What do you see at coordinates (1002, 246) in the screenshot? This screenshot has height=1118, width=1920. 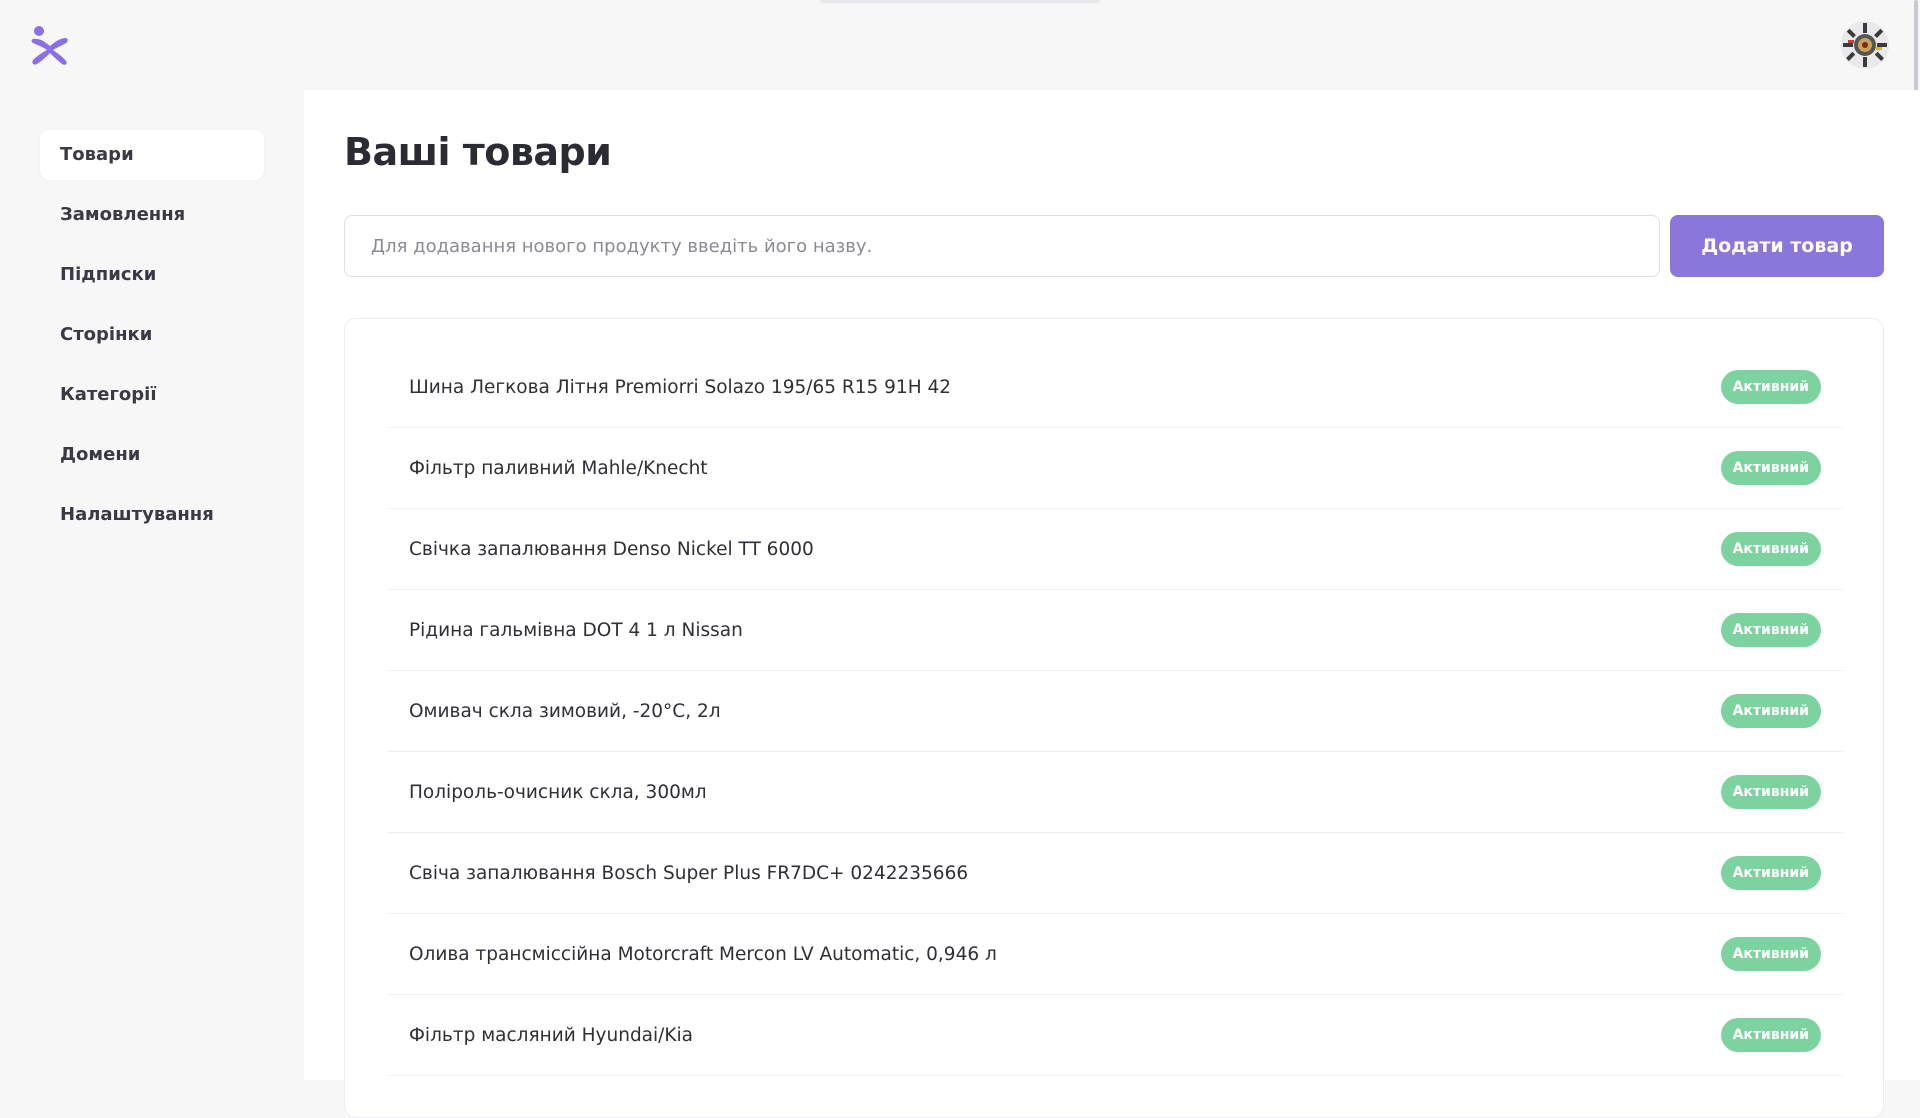 I see `new-product-name-input` at bounding box center [1002, 246].